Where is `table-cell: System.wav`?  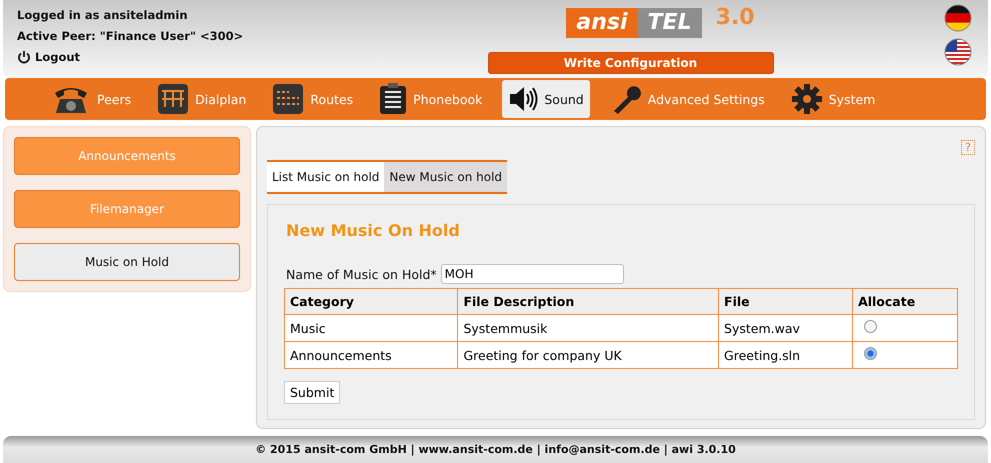 table-cell: System.wav is located at coordinates (785, 328).